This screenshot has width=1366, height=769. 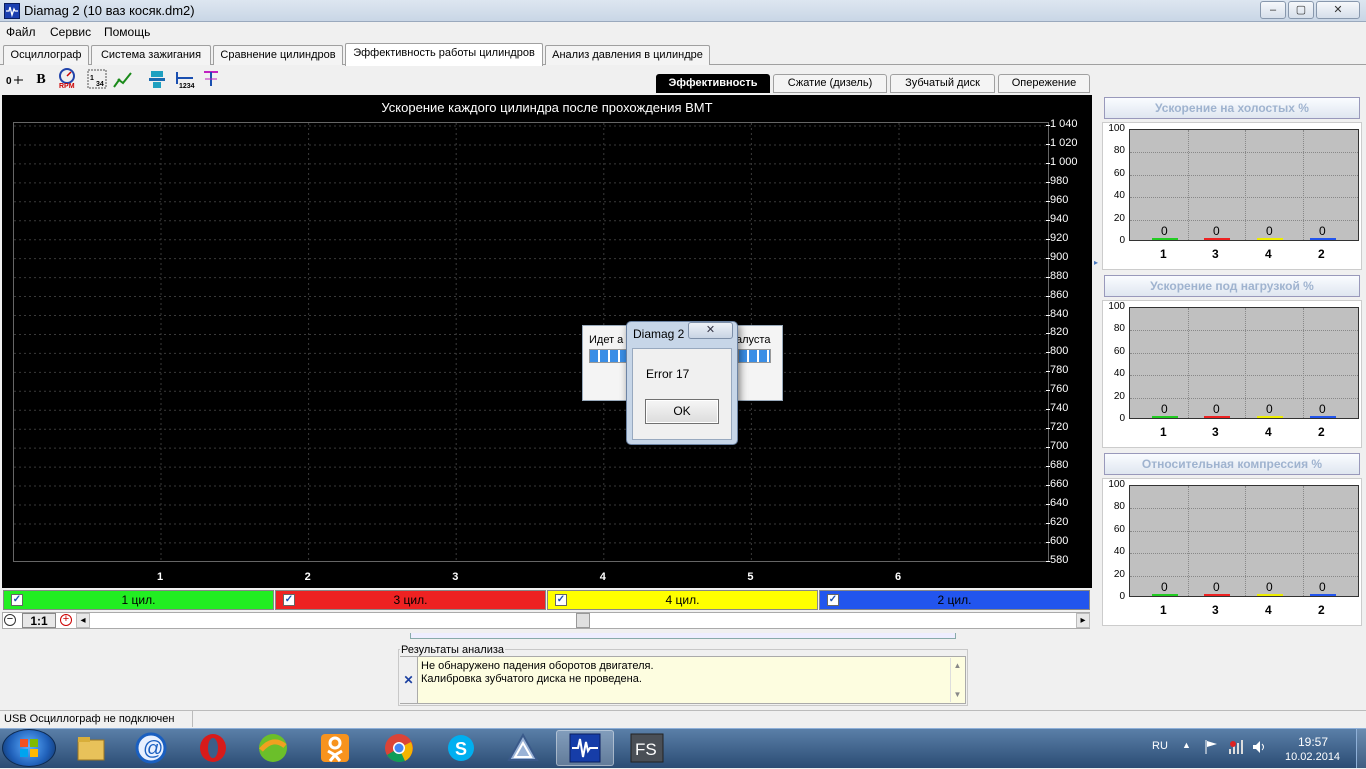 What do you see at coordinates (41, 80) in the screenshot?
I see `bold-icon: B` at bounding box center [41, 80].